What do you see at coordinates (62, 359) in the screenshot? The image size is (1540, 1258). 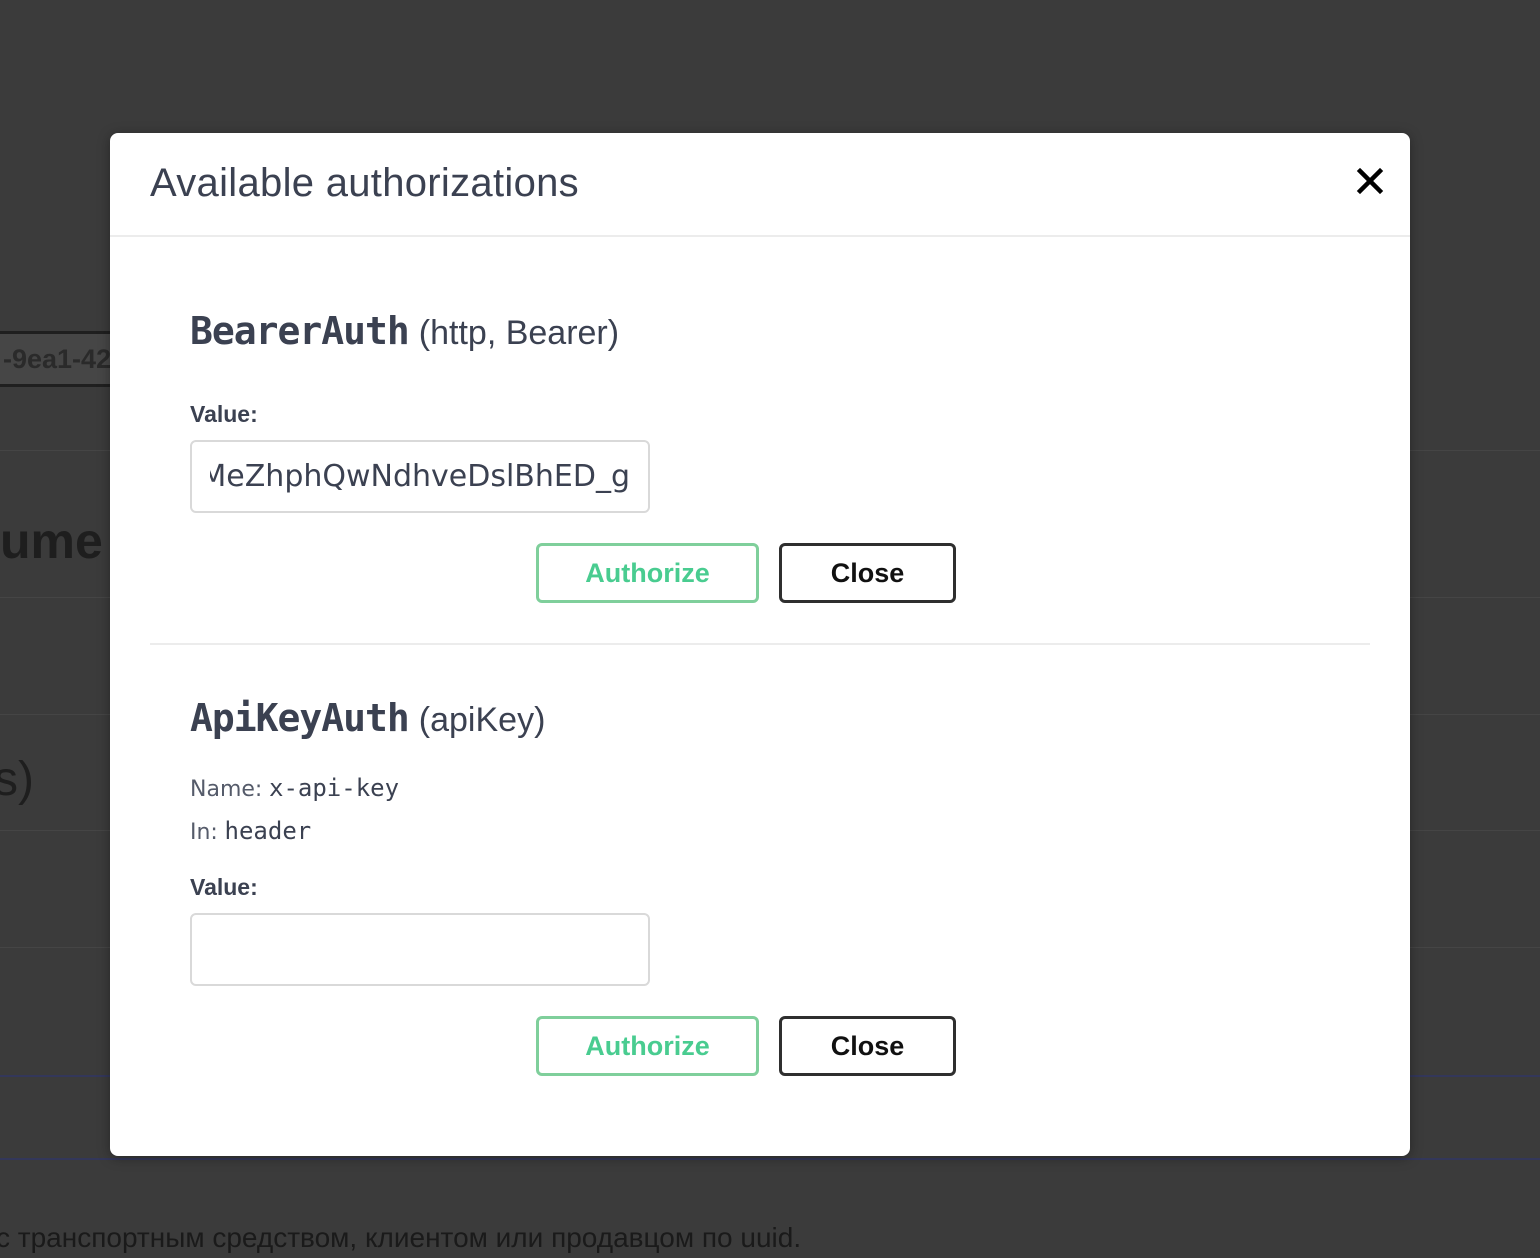 I see `bg-uuid-chip: -9ea1-42` at bounding box center [62, 359].